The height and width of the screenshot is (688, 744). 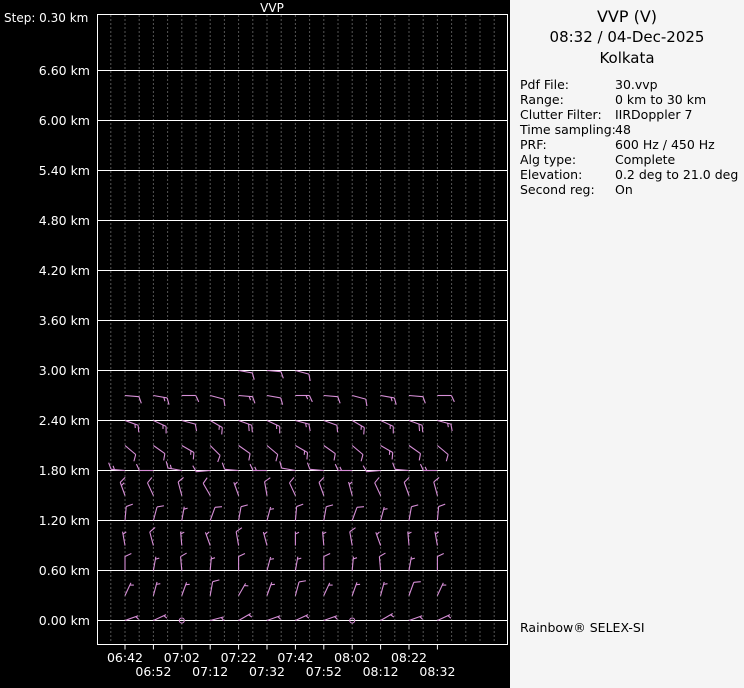 What do you see at coordinates (557, 189) in the screenshot?
I see `param-label: Second reg:` at bounding box center [557, 189].